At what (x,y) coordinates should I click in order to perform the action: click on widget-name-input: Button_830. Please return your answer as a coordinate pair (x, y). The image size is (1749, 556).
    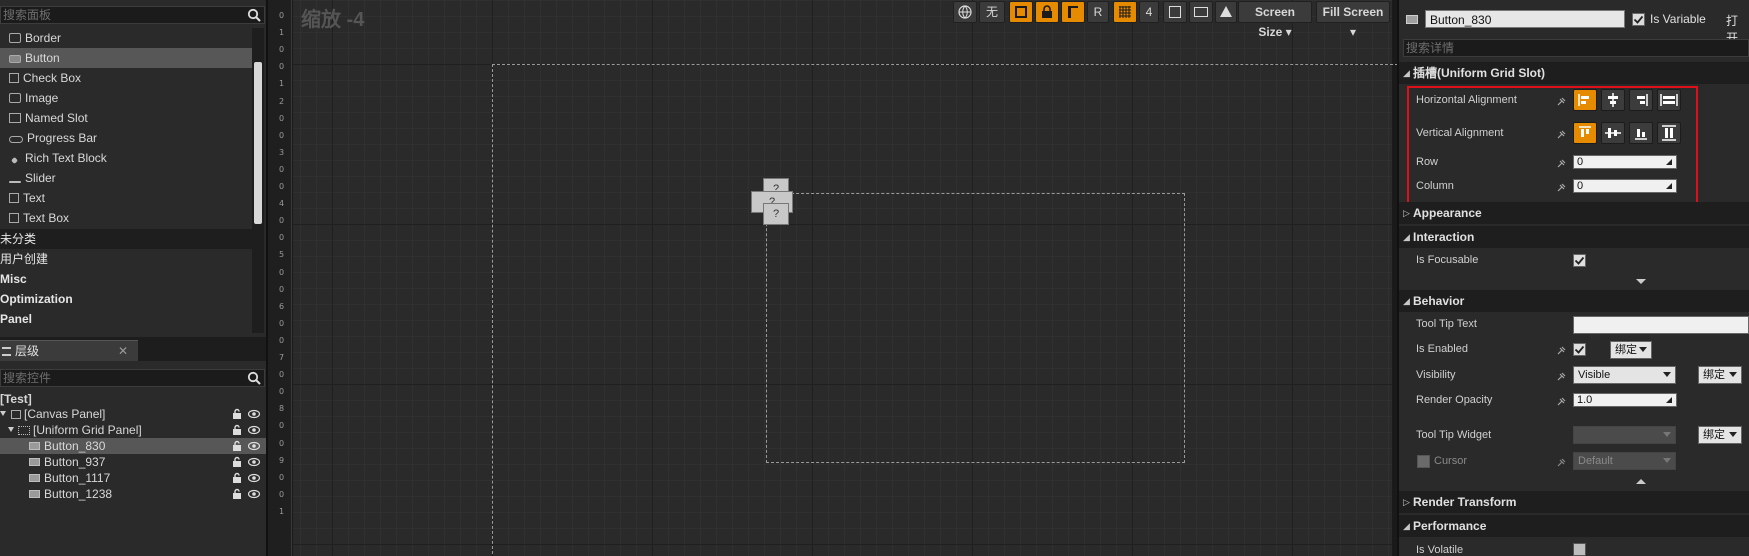
    Looking at the image, I should click on (1525, 19).